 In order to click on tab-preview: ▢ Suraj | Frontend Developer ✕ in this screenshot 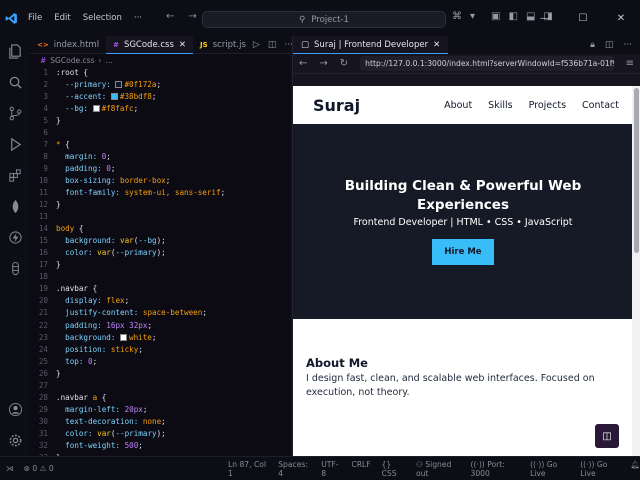, I will do `click(371, 45)`.